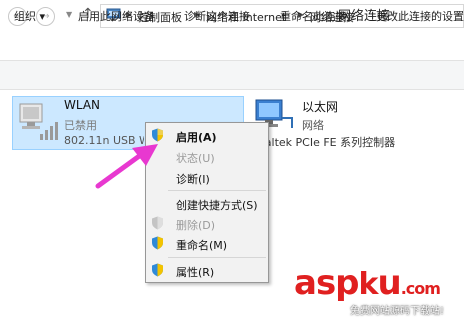 This screenshot has width=464, height=319. I want to click on menu-item-delete: 删除(D), so click(195, 225).